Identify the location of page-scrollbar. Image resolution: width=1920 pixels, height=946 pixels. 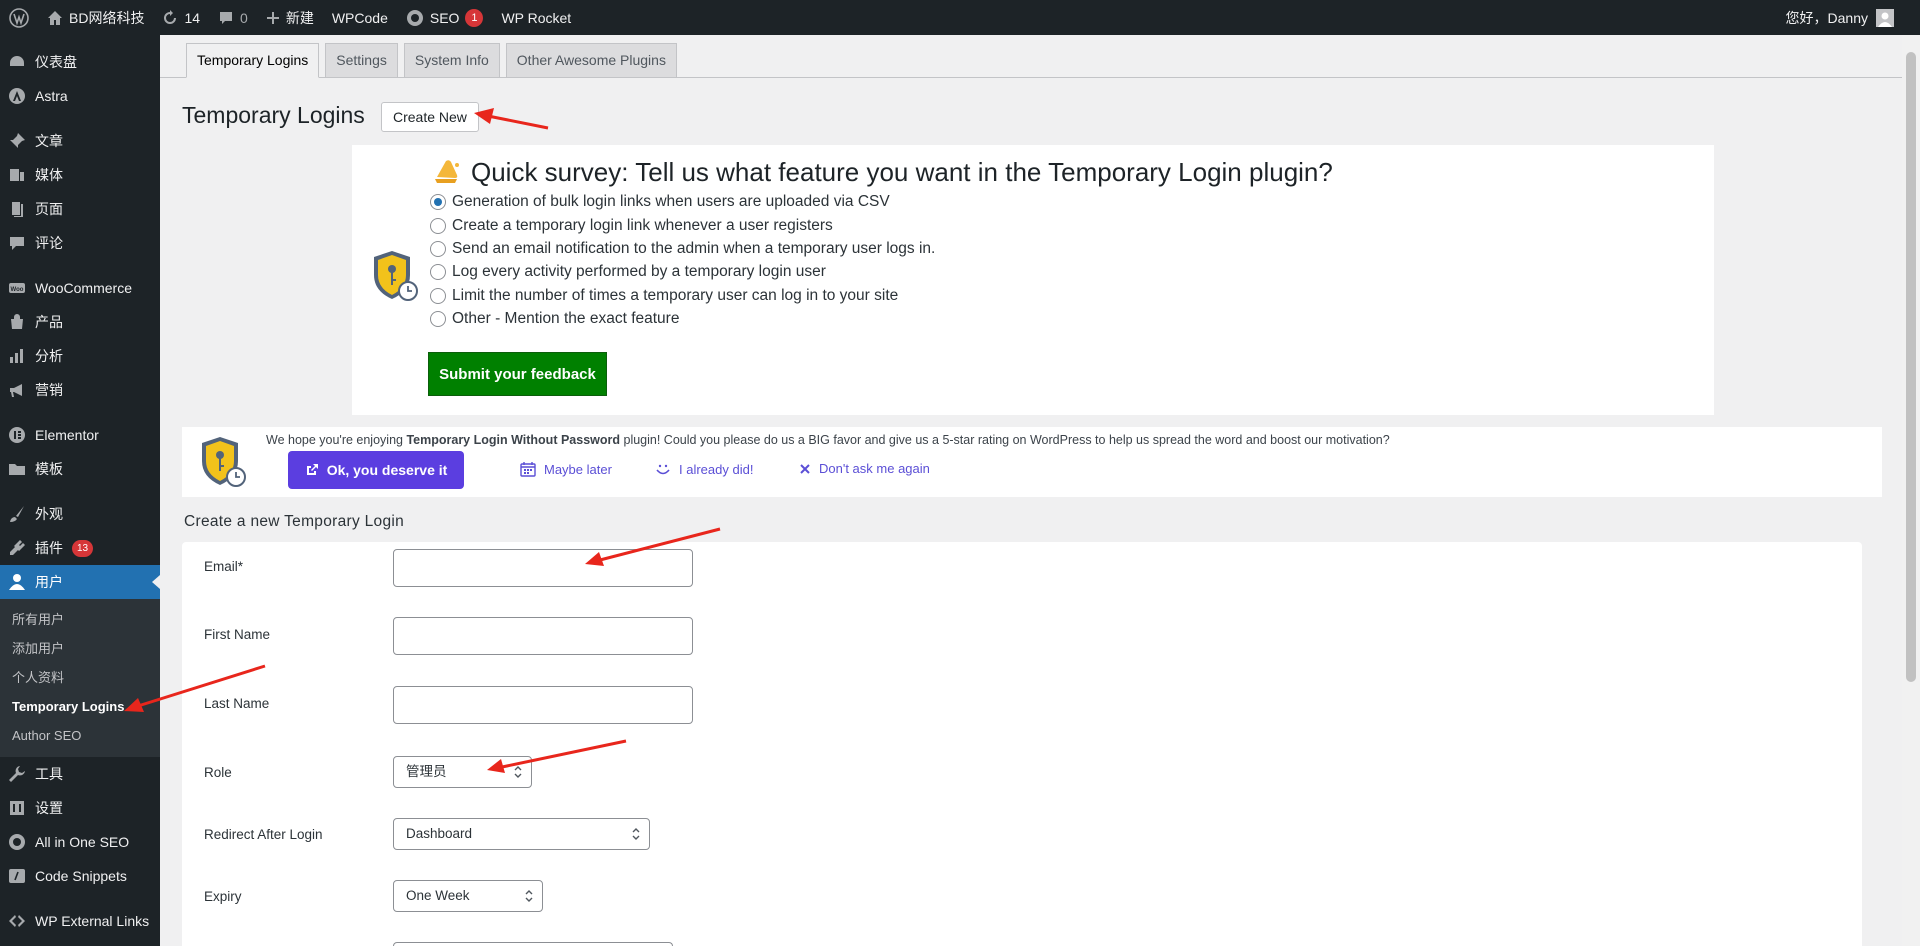
(1911, 490).